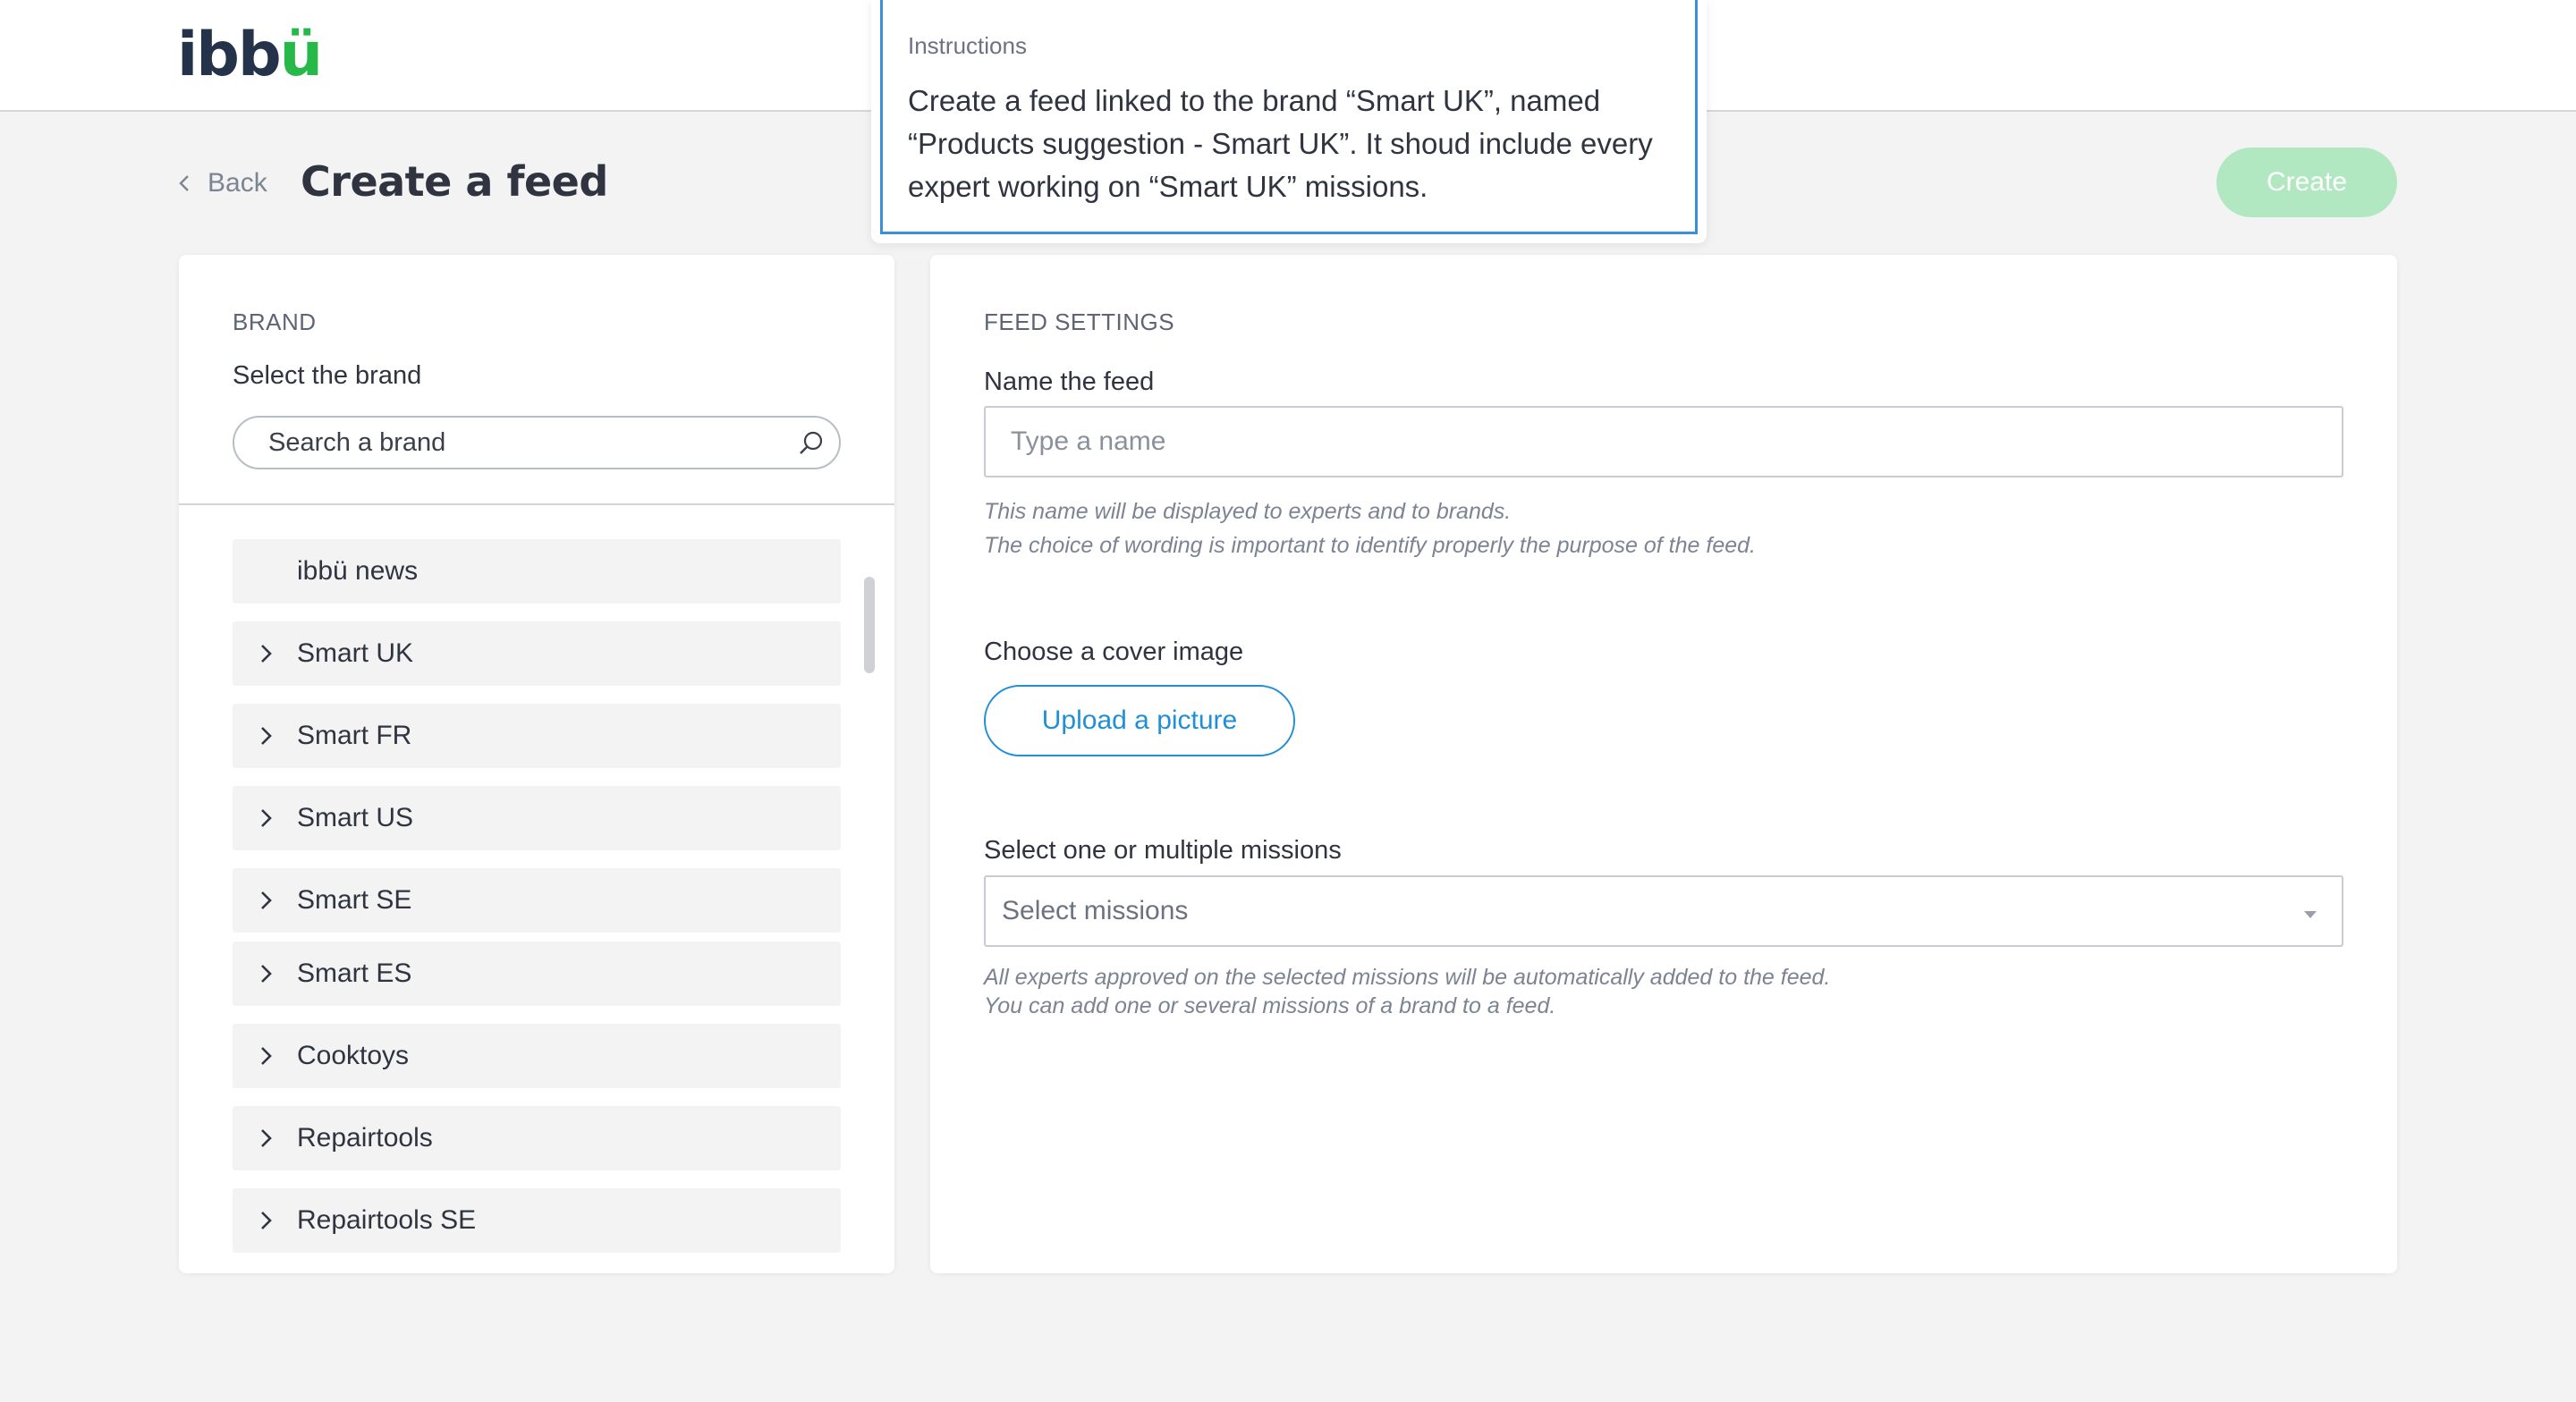 This screenshot has height=1402, width=2576. What do you see at coordinates (354, 900) in the screenshot?
I see `brand-item-label: Smart SE` at bounding box center [354, 900].